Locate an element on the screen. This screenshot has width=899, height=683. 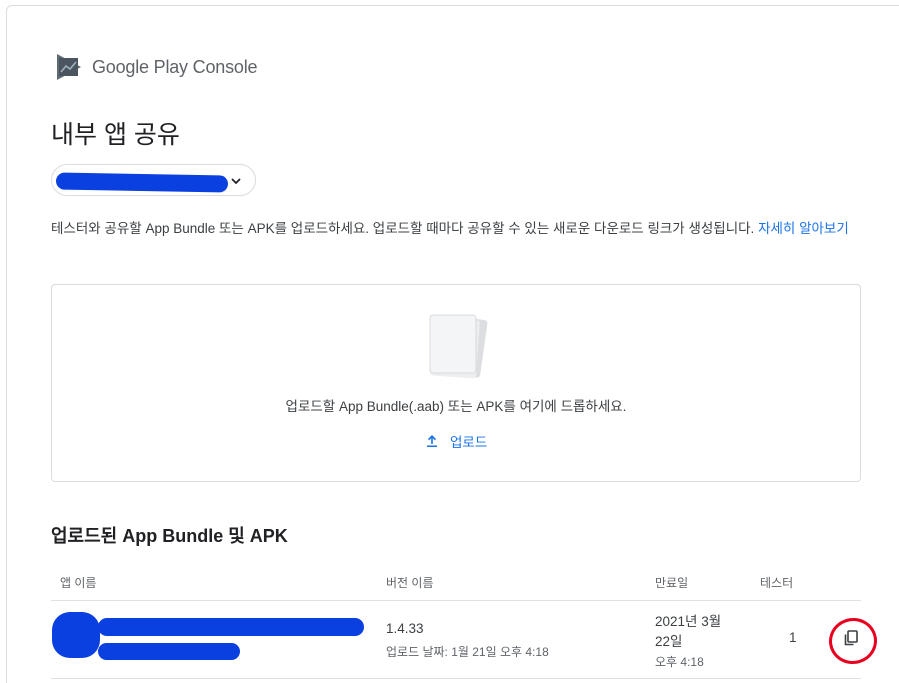
app-selector is located at coordinates (153, 180).